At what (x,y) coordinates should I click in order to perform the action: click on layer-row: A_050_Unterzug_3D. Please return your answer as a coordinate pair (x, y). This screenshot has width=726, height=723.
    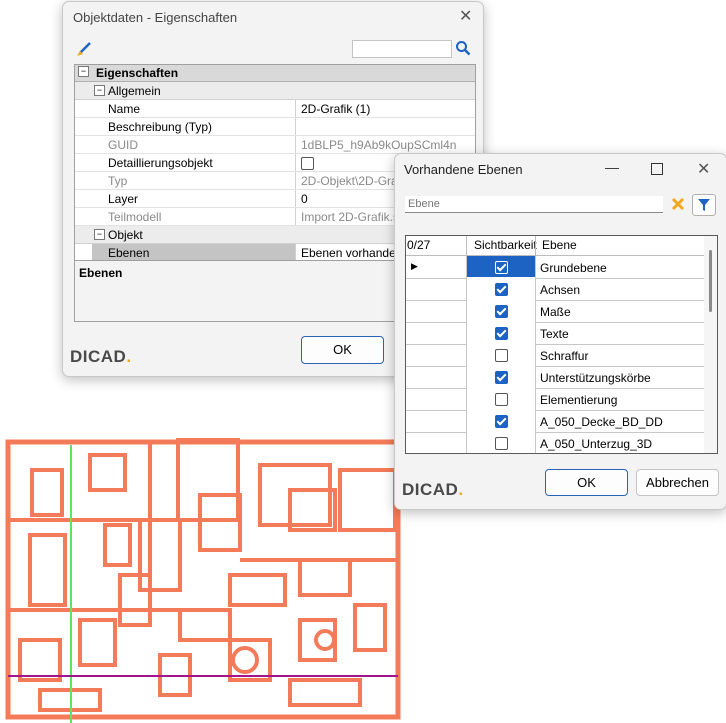
    Looking at the image, I should click on (555, 442).